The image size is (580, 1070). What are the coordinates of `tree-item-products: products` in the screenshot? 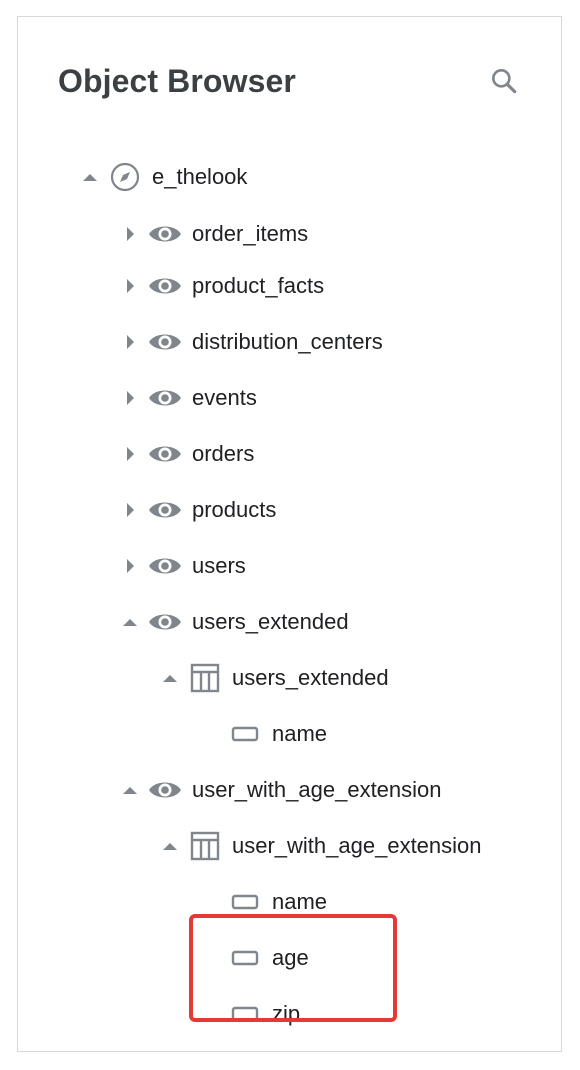 It's located at (197, 510).